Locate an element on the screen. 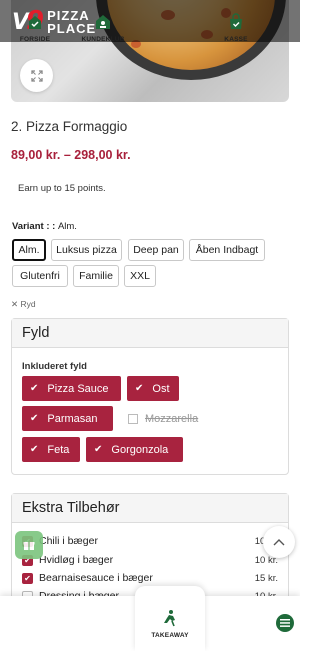 This screenshot has height=651, width=320. variant-option-xxl: XXL is located at coordinates (140, 276).